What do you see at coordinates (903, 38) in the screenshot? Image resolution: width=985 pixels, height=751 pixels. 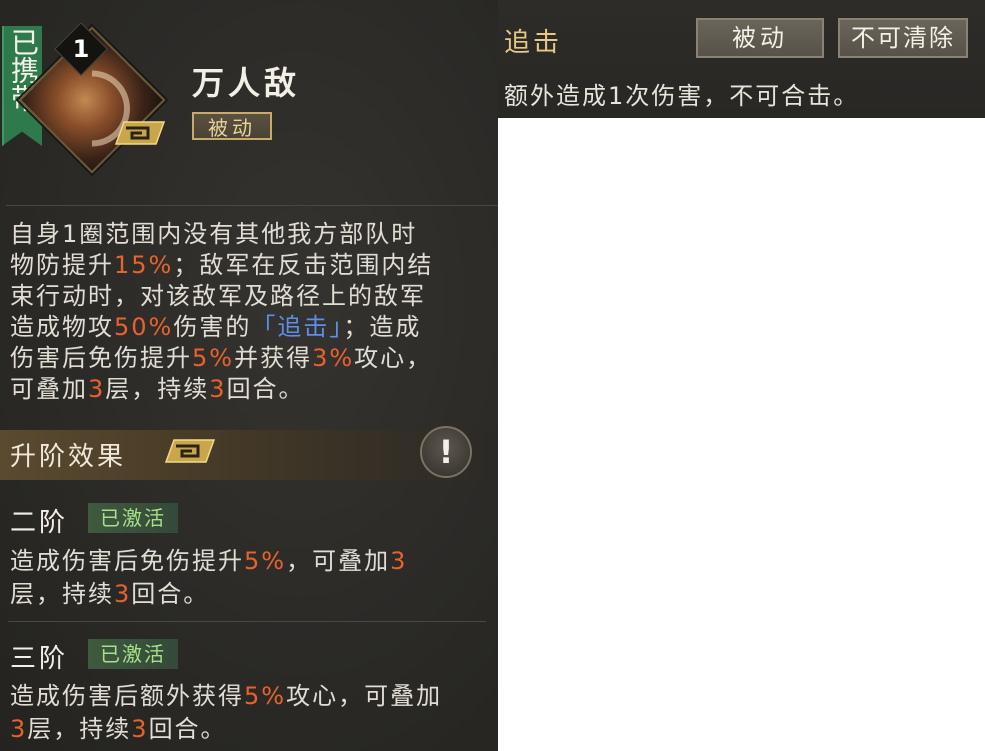 I see `pursuit-uncleansable-tag: 不可清除` at bounding box center [903, 38].